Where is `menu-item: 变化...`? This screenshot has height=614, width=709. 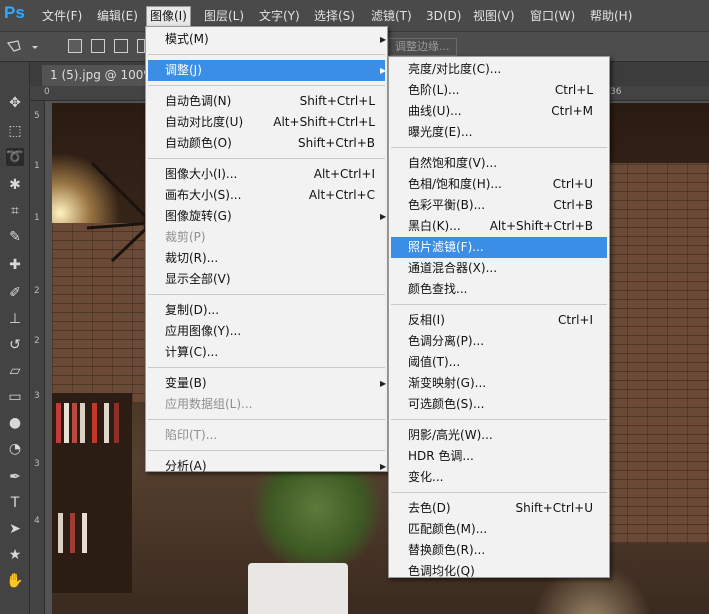
menu-item: 变化... is located at coordinates (499, 477).